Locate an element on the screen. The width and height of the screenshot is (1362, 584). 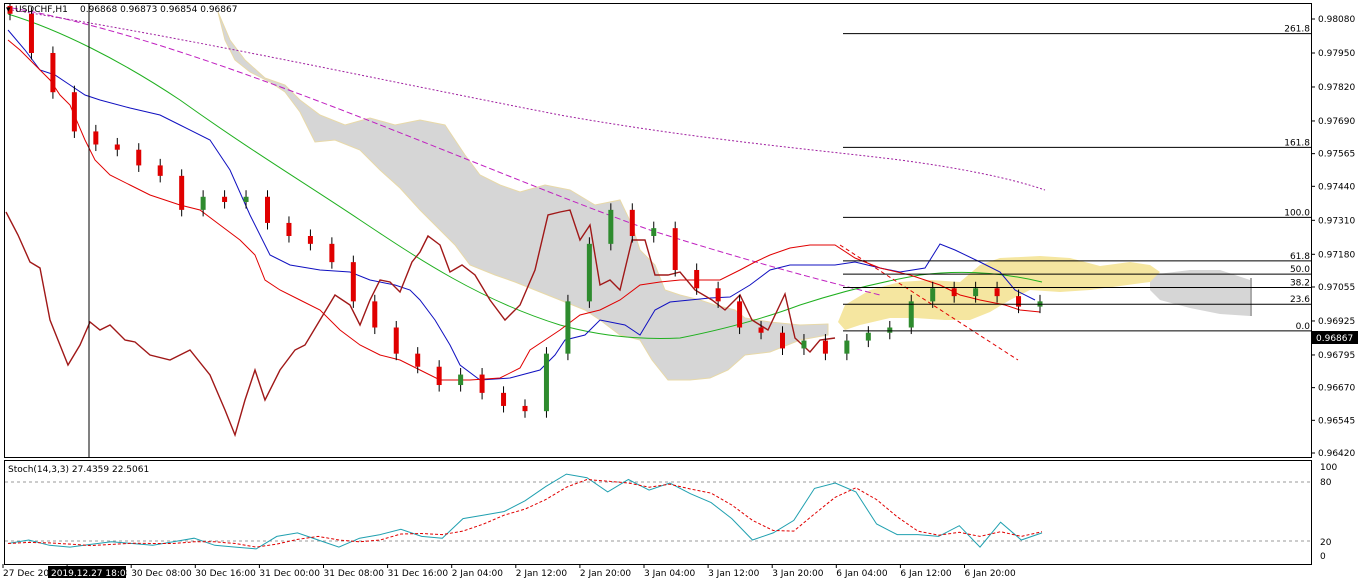
x-tick-label: 31 Dec 08:00 is located at coordinates (354, 574).